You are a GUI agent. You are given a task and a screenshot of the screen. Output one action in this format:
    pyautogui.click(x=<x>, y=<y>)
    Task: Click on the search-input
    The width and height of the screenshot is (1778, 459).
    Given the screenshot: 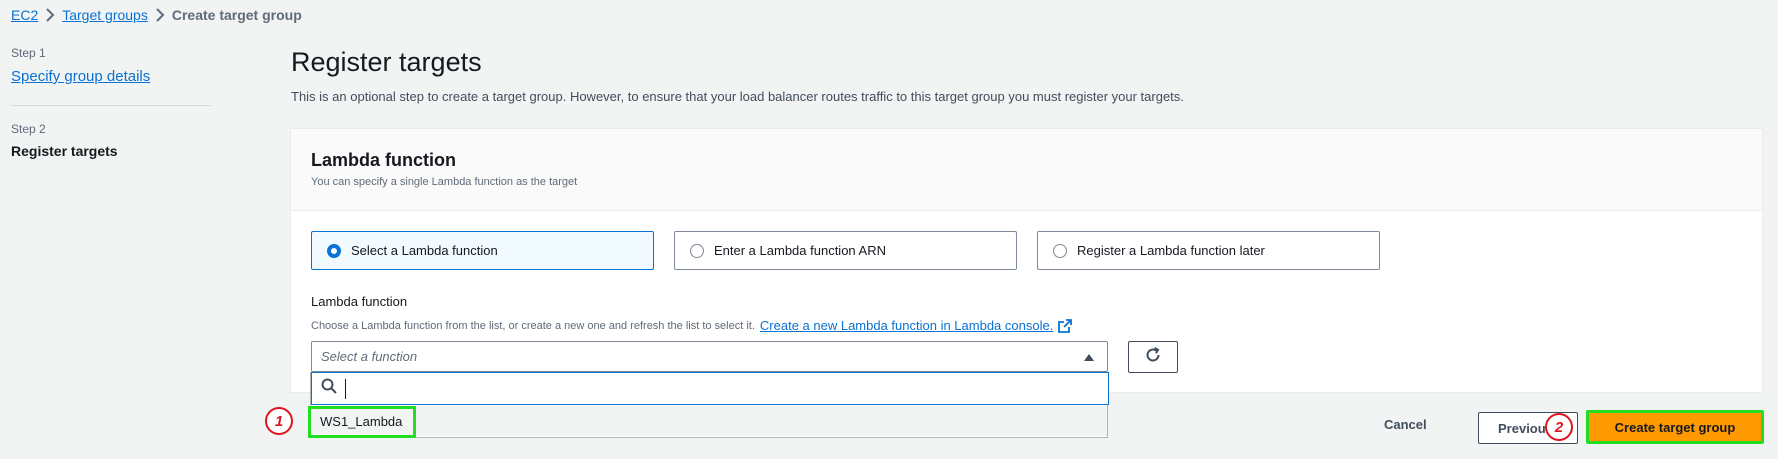 What is the action you would take?
    pyautogui.click(x=695, y=388)
    